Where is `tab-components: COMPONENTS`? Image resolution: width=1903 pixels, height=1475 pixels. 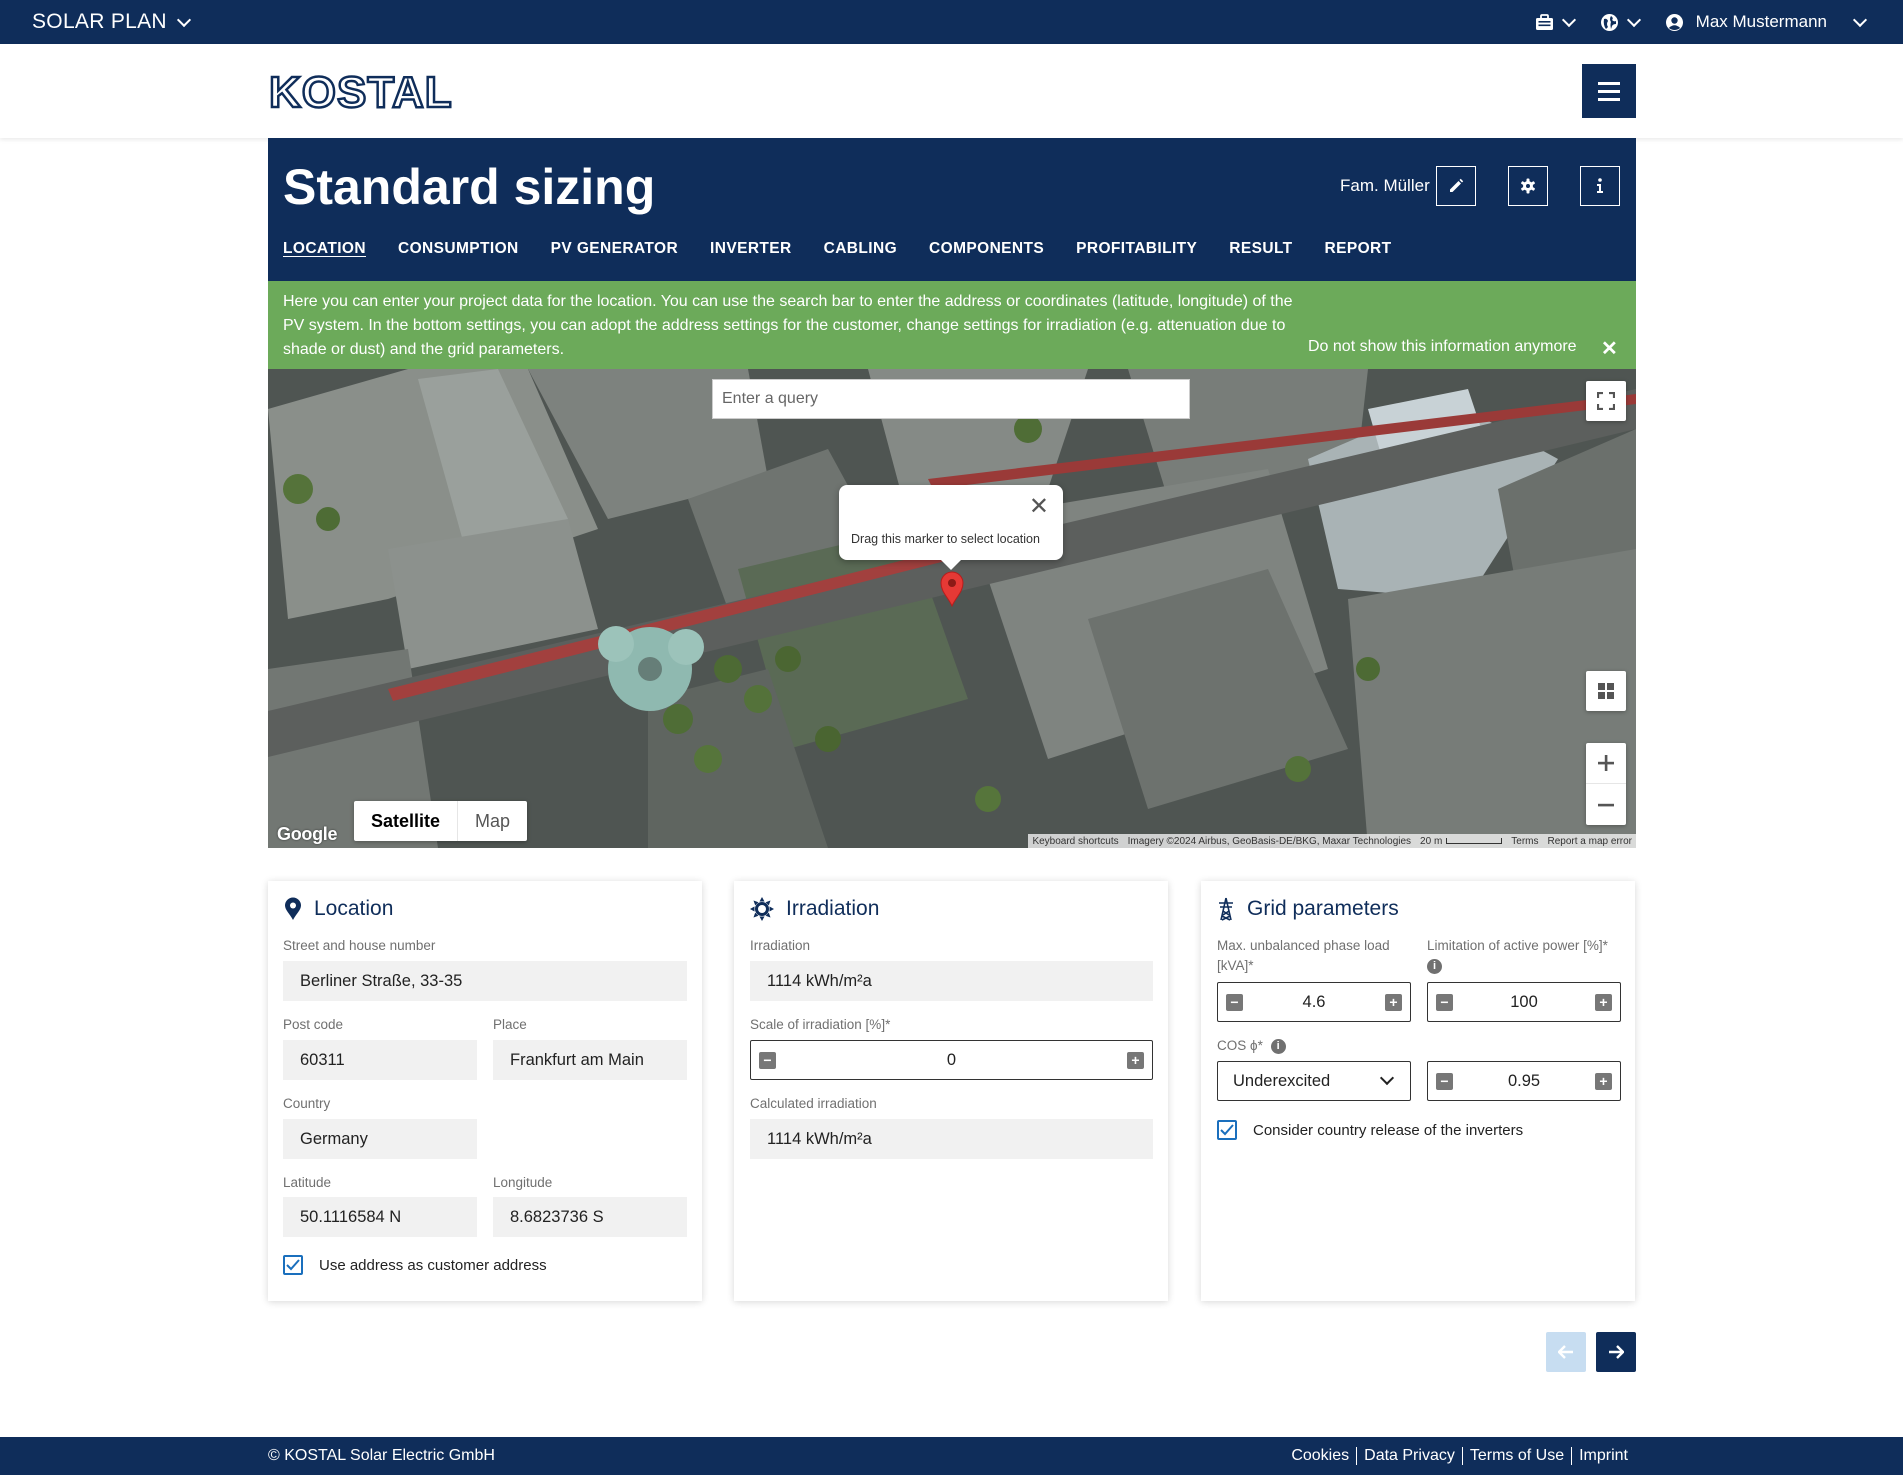 tab-components: COMPONENTS is located at coordinates (986, 249).